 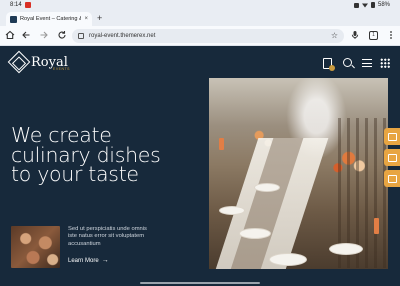 I want to click on notification-icon, so click(x=28, y=5).